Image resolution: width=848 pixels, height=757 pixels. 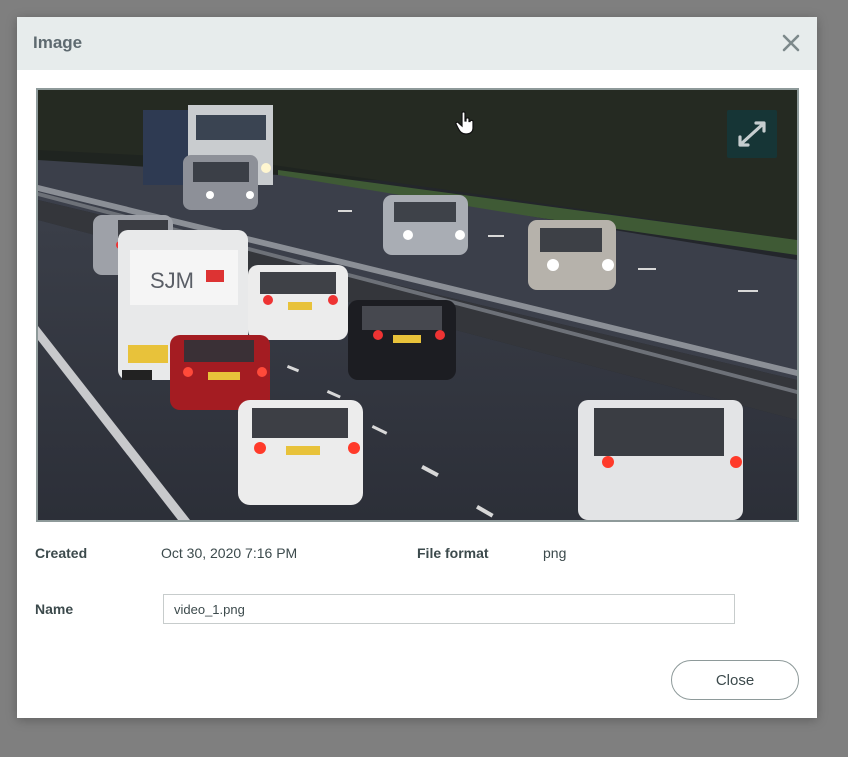 I want to click on name-label: Name, so click(x=54, y=609).